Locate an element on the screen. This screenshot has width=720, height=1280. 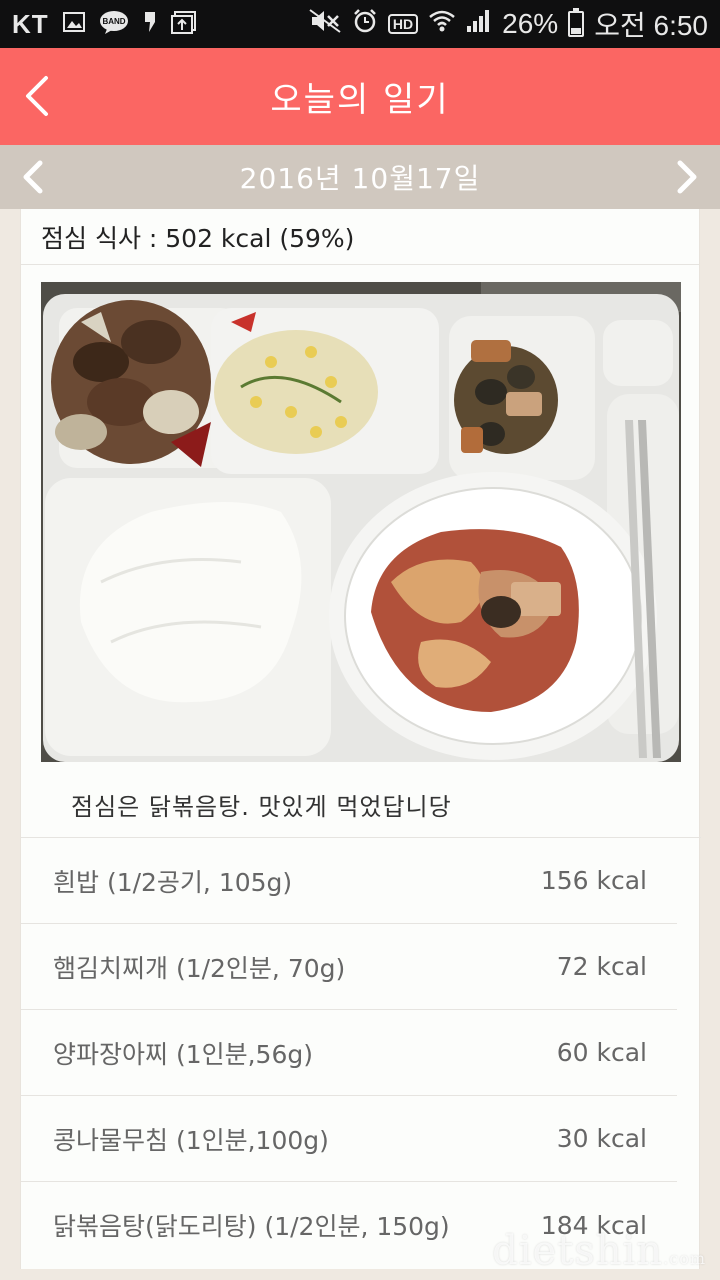
food-item: 양파장아찌 (1인분,56g) 60 kcal is located at coordinates (349, 1053).